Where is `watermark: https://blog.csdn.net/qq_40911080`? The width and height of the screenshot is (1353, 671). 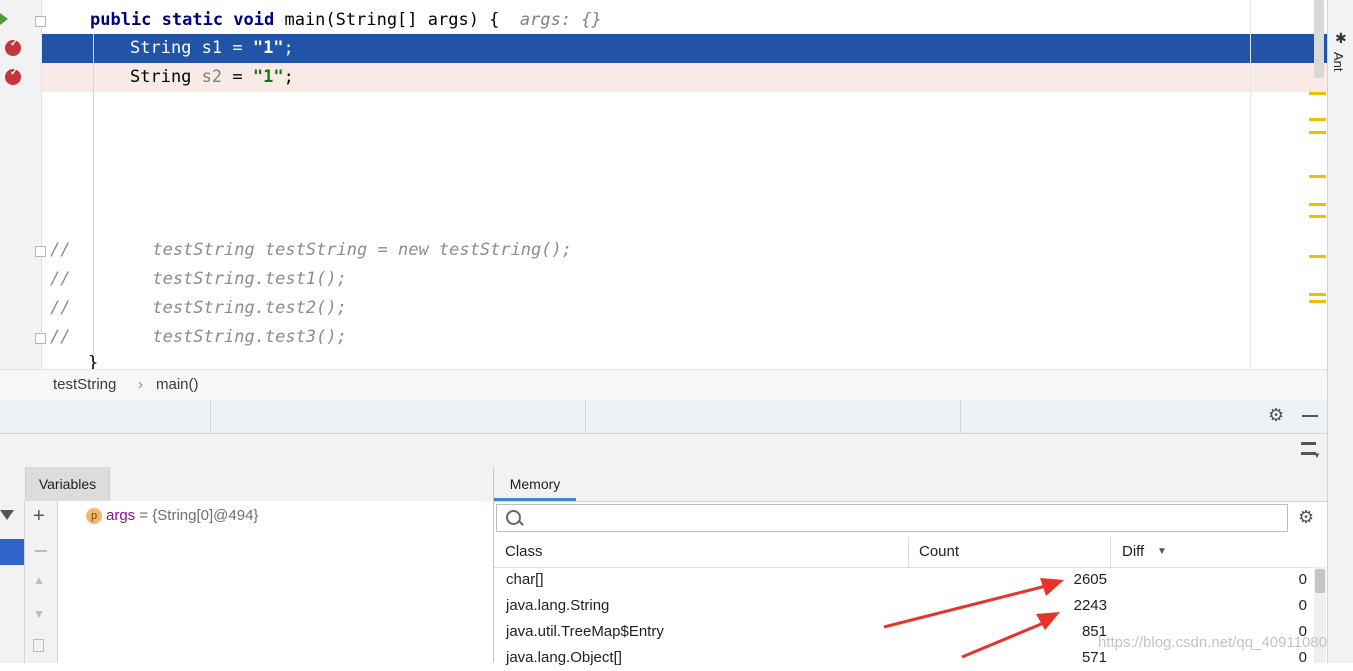 watermark: https://blog.csdn.net/qq_40911080 is located at coordinates (1213, 642).